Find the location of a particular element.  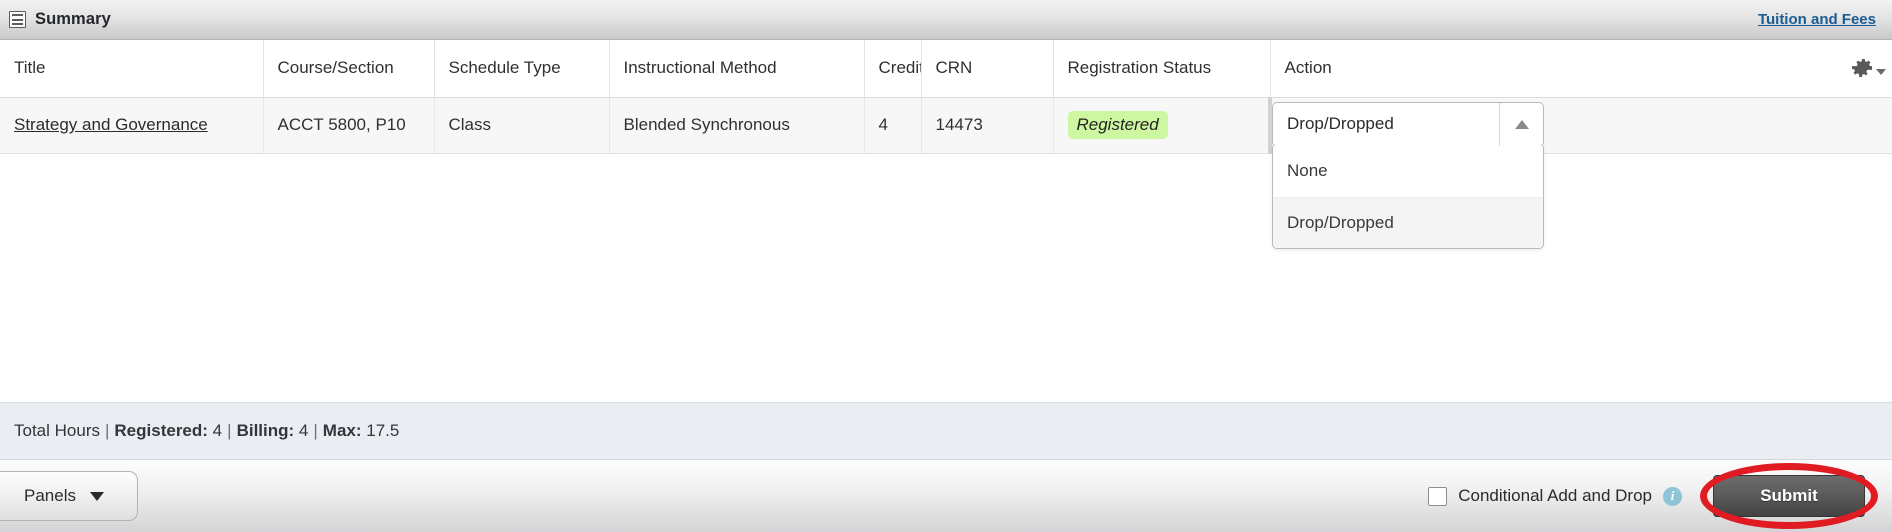

registered-hours-value: 4 is located at coordinates (217, 430).